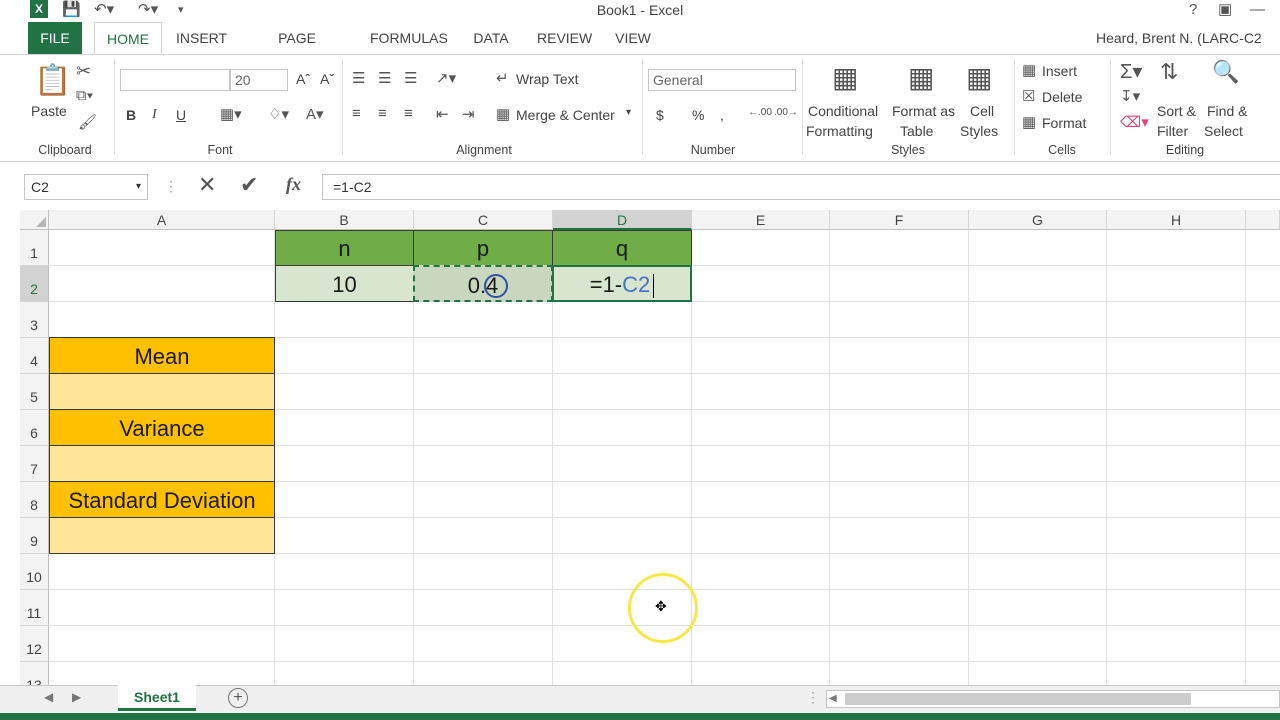  I want to click on horizontal-scrollbar: ◀, so click(1053, 699).